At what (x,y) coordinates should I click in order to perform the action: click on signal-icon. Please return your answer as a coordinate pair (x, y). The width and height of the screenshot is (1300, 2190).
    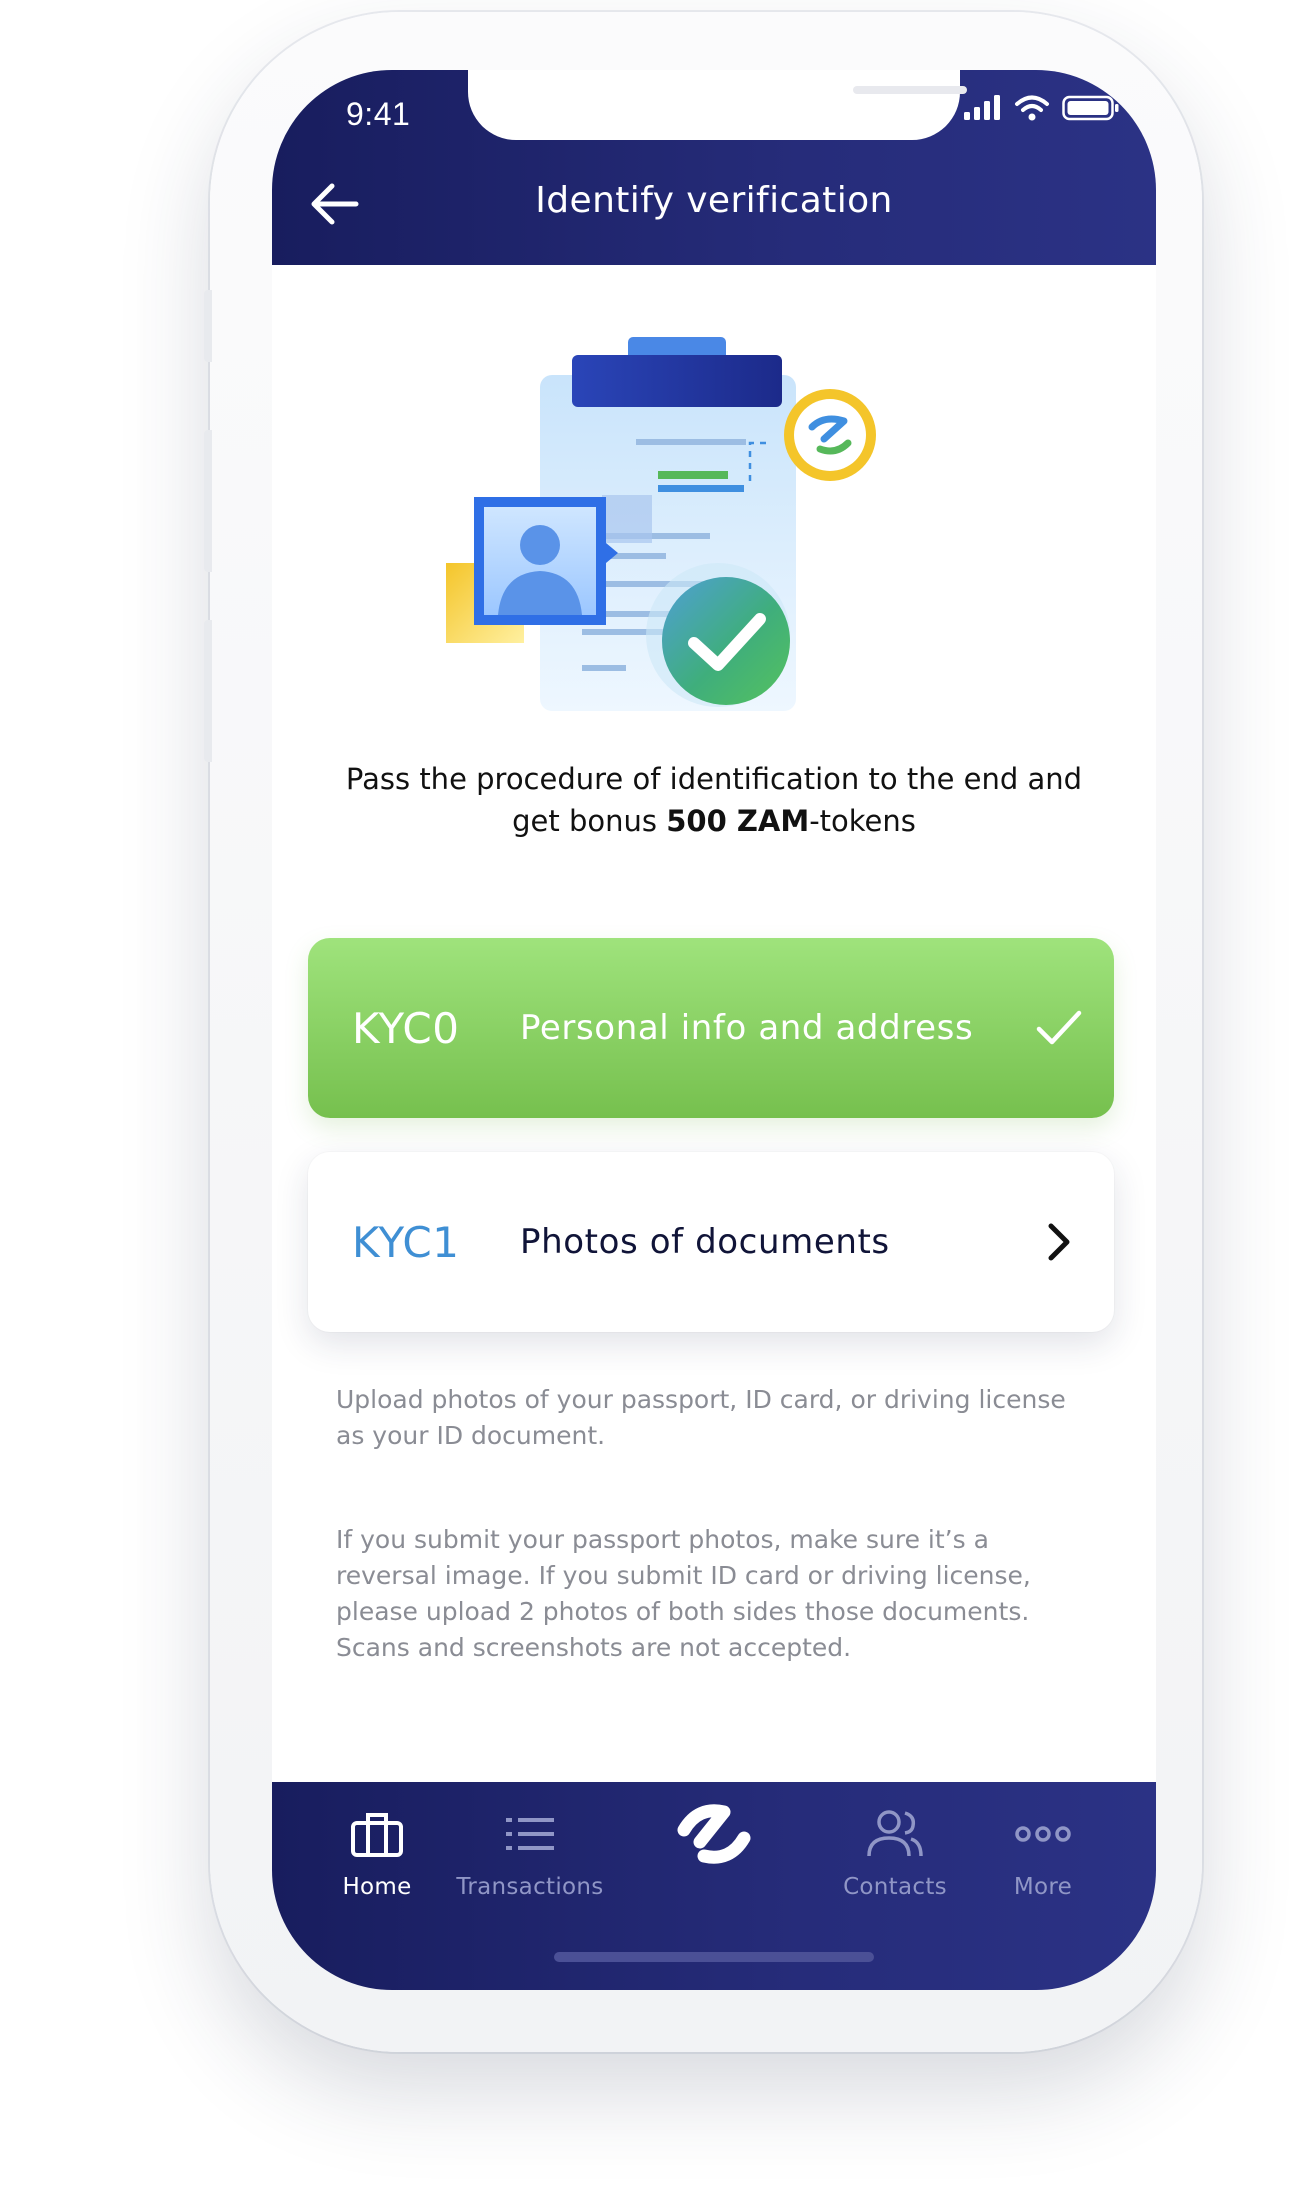
    Looking at the image, I should click on (982, 107).